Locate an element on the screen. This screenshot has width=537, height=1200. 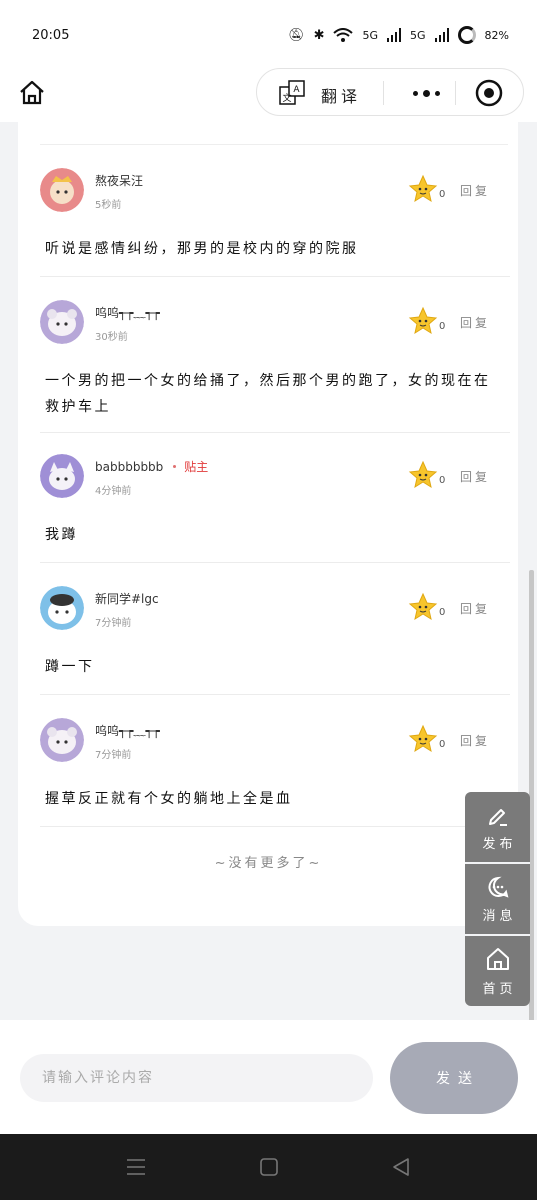
battery-icon is located at coordinates (466, 35).